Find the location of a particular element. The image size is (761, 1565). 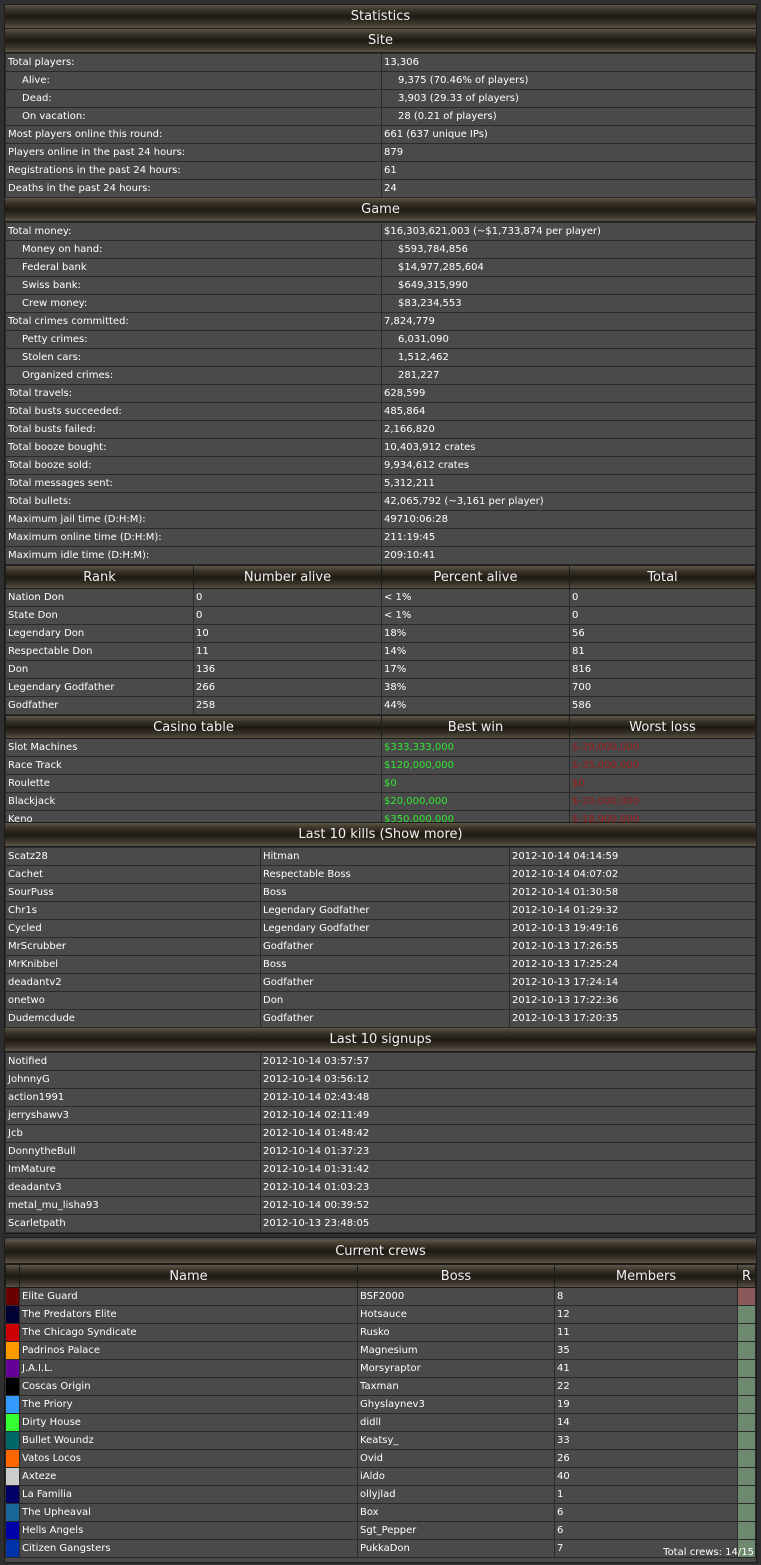

signup-row: JohnnyG 2012-10-14 03:56:12 is located at coordinates (380, 1079).